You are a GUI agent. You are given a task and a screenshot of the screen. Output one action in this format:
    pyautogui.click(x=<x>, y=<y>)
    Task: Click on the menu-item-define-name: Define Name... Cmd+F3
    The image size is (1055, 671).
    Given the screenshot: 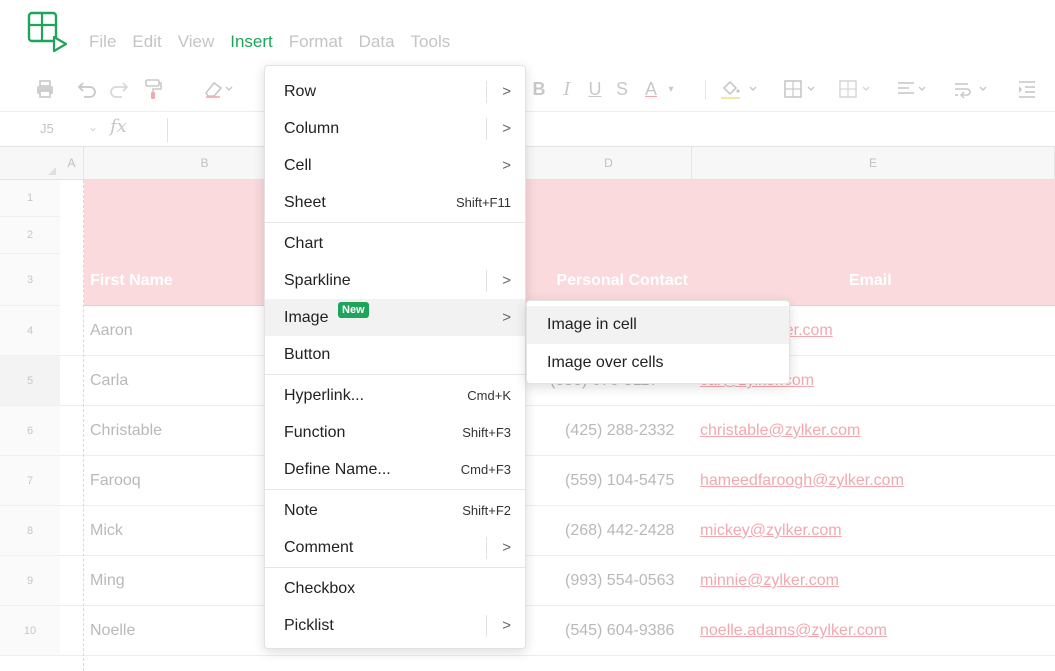 What is the action you would take?
    pyautogui.click(x=395, y=469)
    